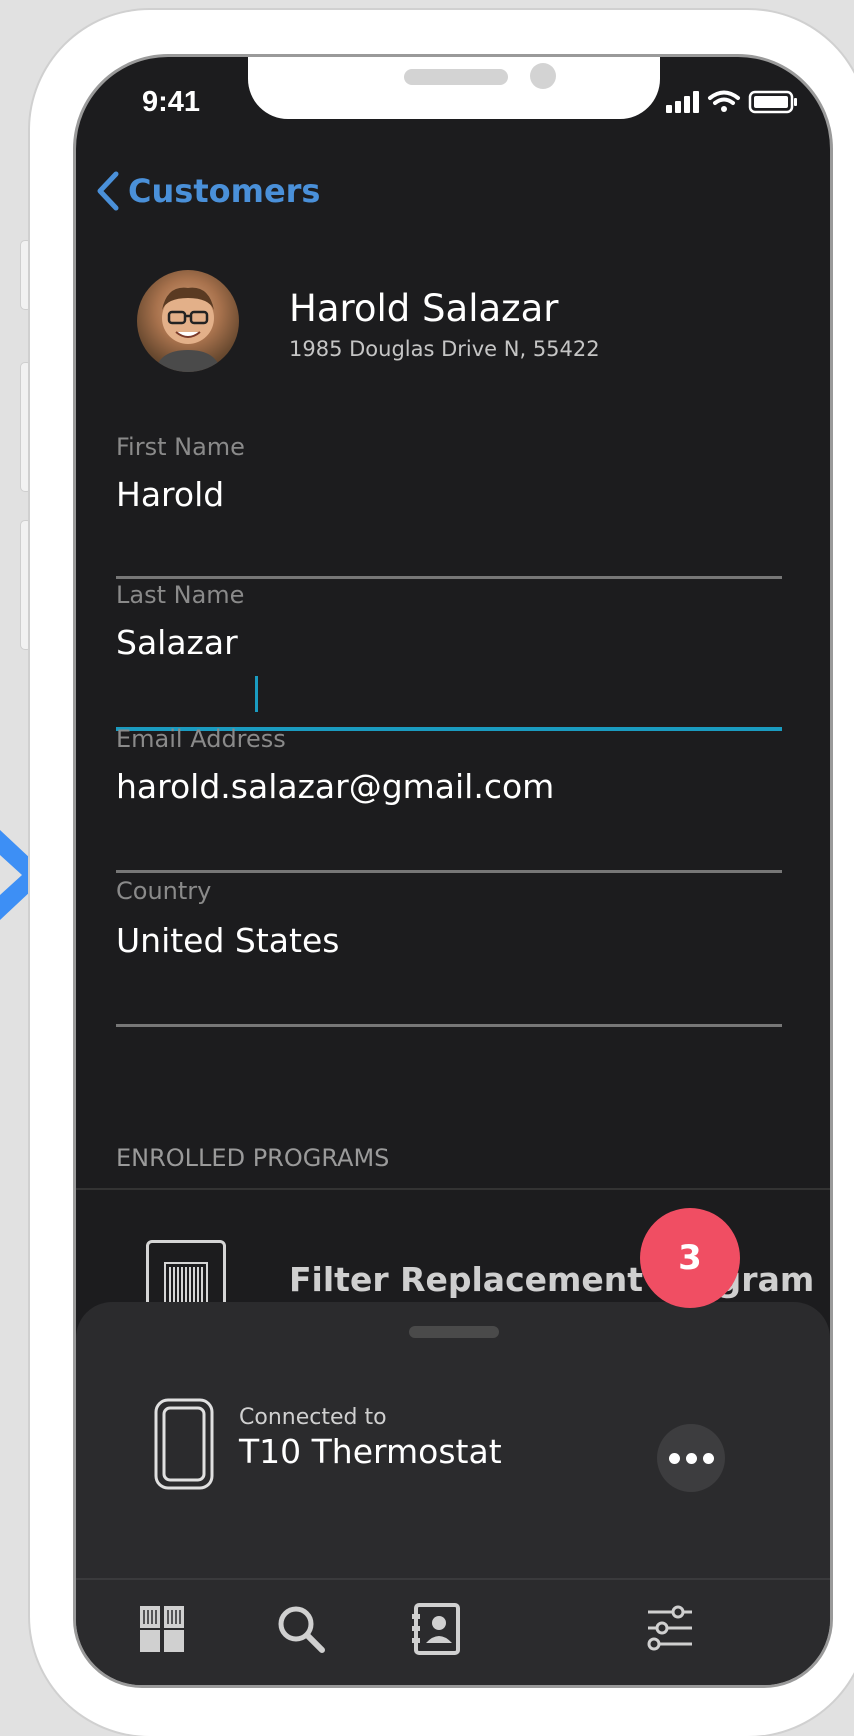 The image size is (854, 1736). What do you see at coordinates (449, 871) in the screenshot?
I see `email-underline` at bounding box center [449, 871].